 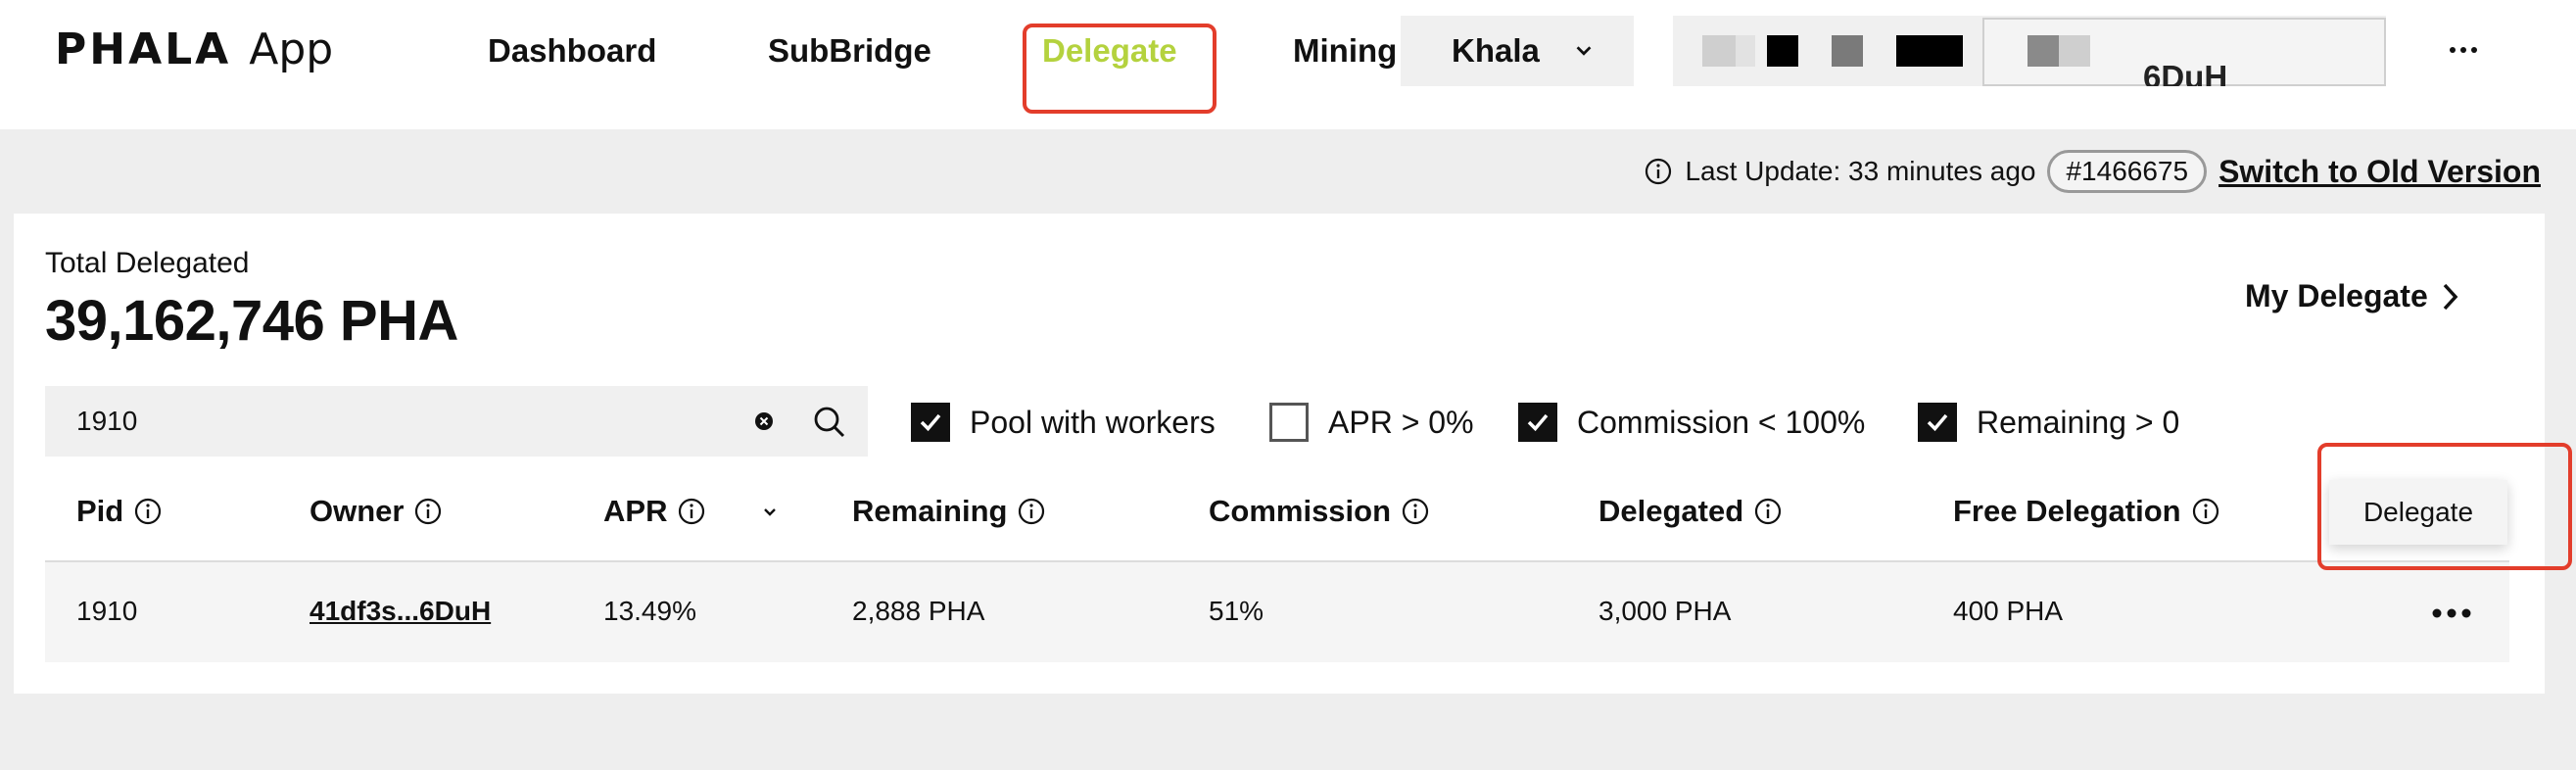 I want to click on cell-pid: 1910, so click(x=107, y=611).